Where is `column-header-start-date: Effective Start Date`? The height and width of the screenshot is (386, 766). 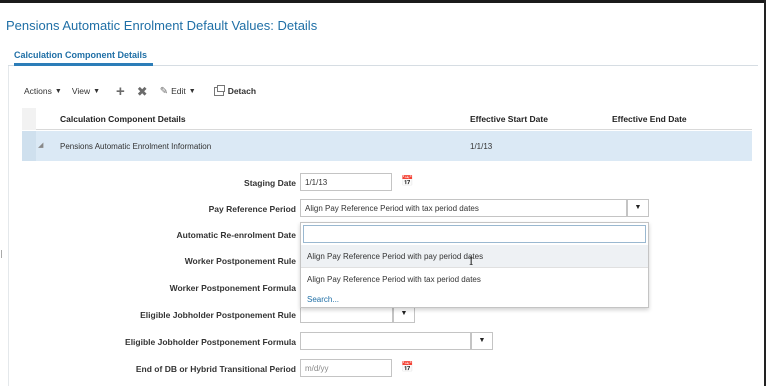 column-header-start-date: Effective Start Date is located at coordinates (509, 119).